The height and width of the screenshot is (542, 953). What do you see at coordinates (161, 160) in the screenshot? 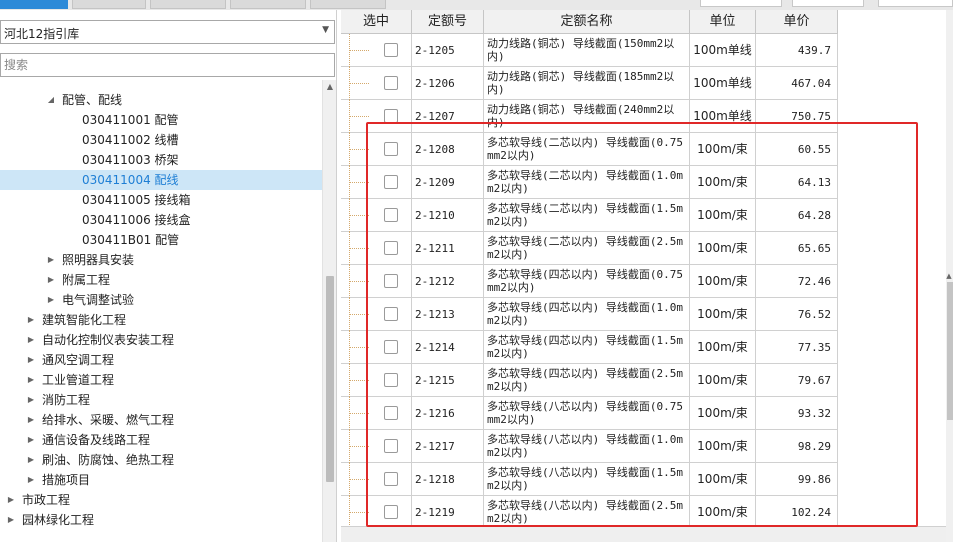
I see `tree-item: 030411003 桥架` at bounding box center [161, 160].